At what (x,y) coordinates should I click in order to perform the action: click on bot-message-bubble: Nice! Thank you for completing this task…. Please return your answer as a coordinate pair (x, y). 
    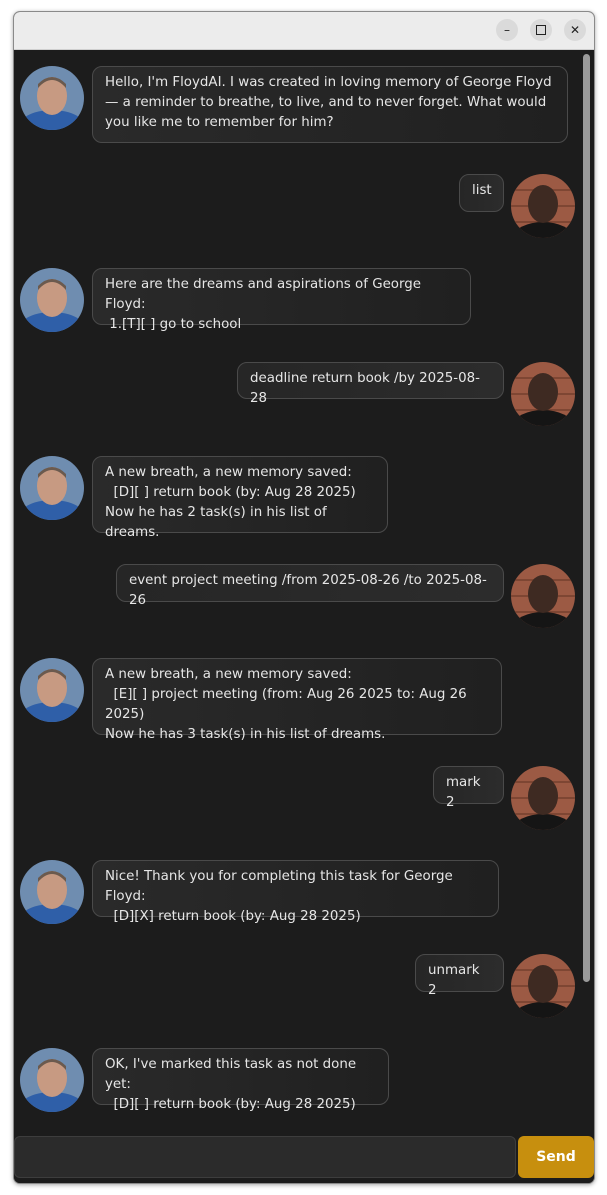
    Looking at the image, I should click on (295, 892).